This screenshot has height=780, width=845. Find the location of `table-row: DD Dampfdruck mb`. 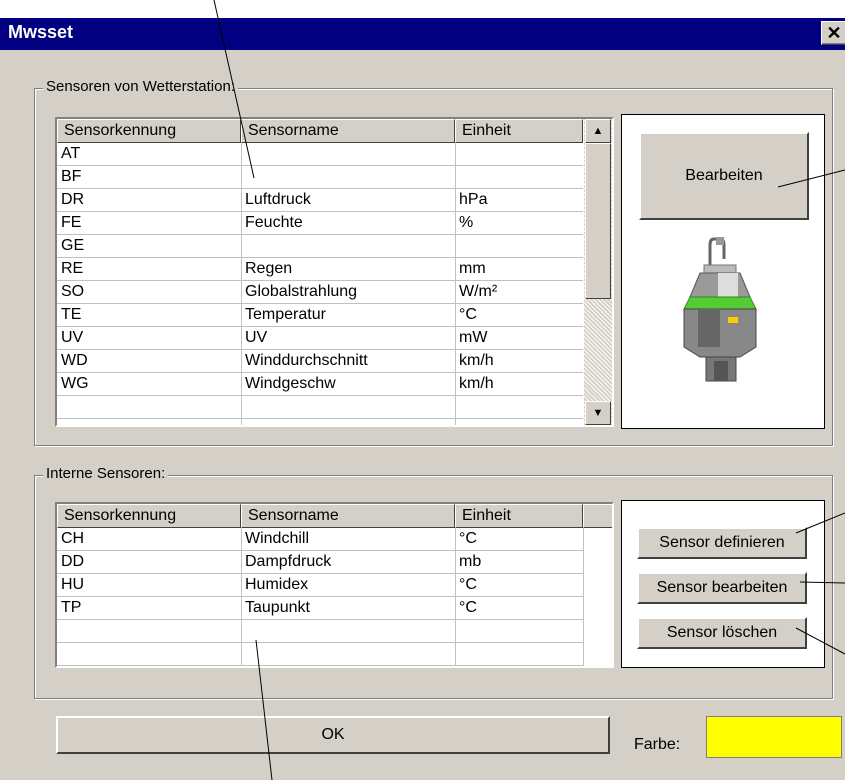

table-row: DD Dampfdruck mb is located at coordinates (320, 560).